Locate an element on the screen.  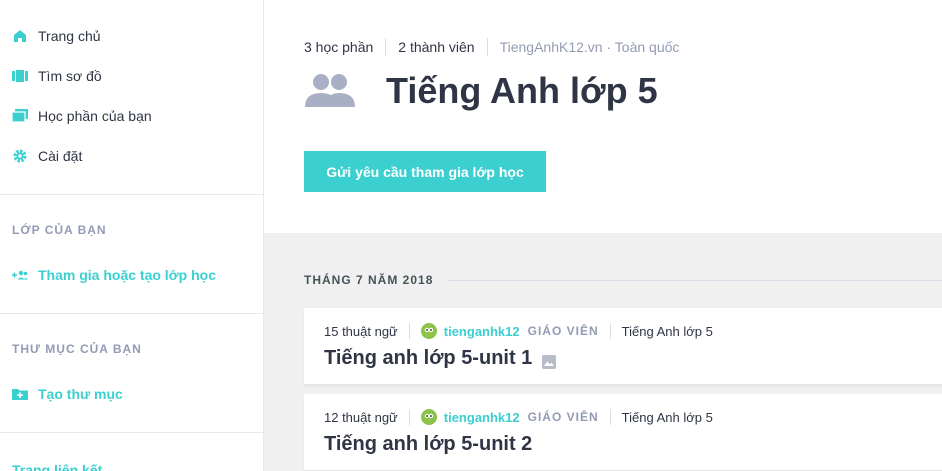
study-set-title: Tiếng anh lớp 5-unit 1 is located at coordinates (624, 358).